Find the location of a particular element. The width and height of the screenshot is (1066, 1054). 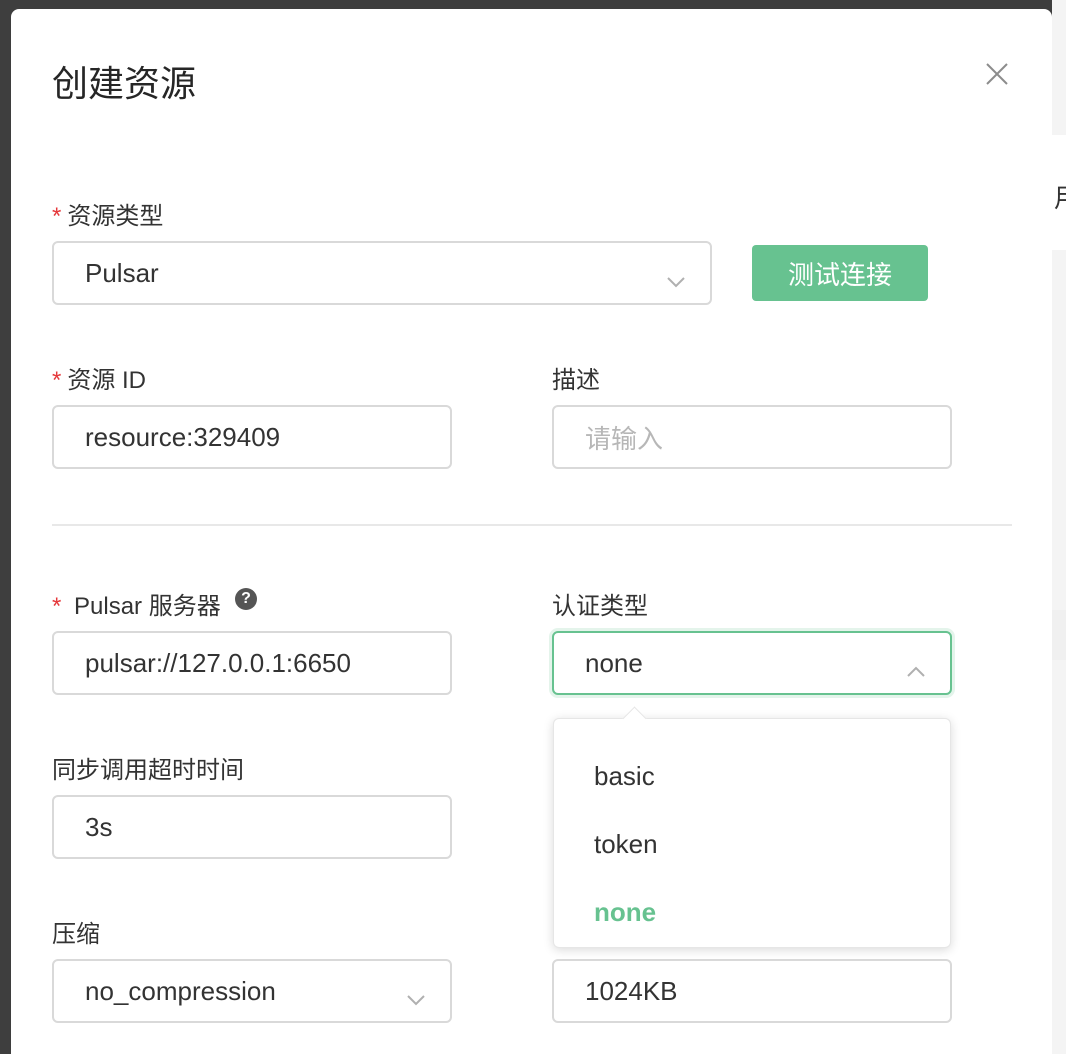

auth-type-dropdown: basic token none is located at coordinates (752, 827).